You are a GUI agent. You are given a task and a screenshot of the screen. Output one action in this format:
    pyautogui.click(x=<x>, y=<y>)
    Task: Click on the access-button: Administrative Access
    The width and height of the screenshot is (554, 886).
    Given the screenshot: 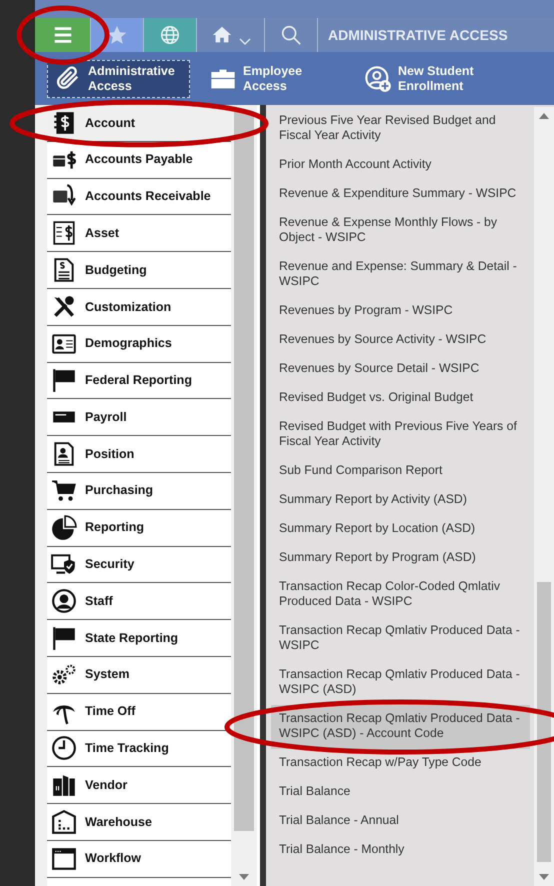 What is the action you would take?
    pyautogui.click(x=118, y=79)
    